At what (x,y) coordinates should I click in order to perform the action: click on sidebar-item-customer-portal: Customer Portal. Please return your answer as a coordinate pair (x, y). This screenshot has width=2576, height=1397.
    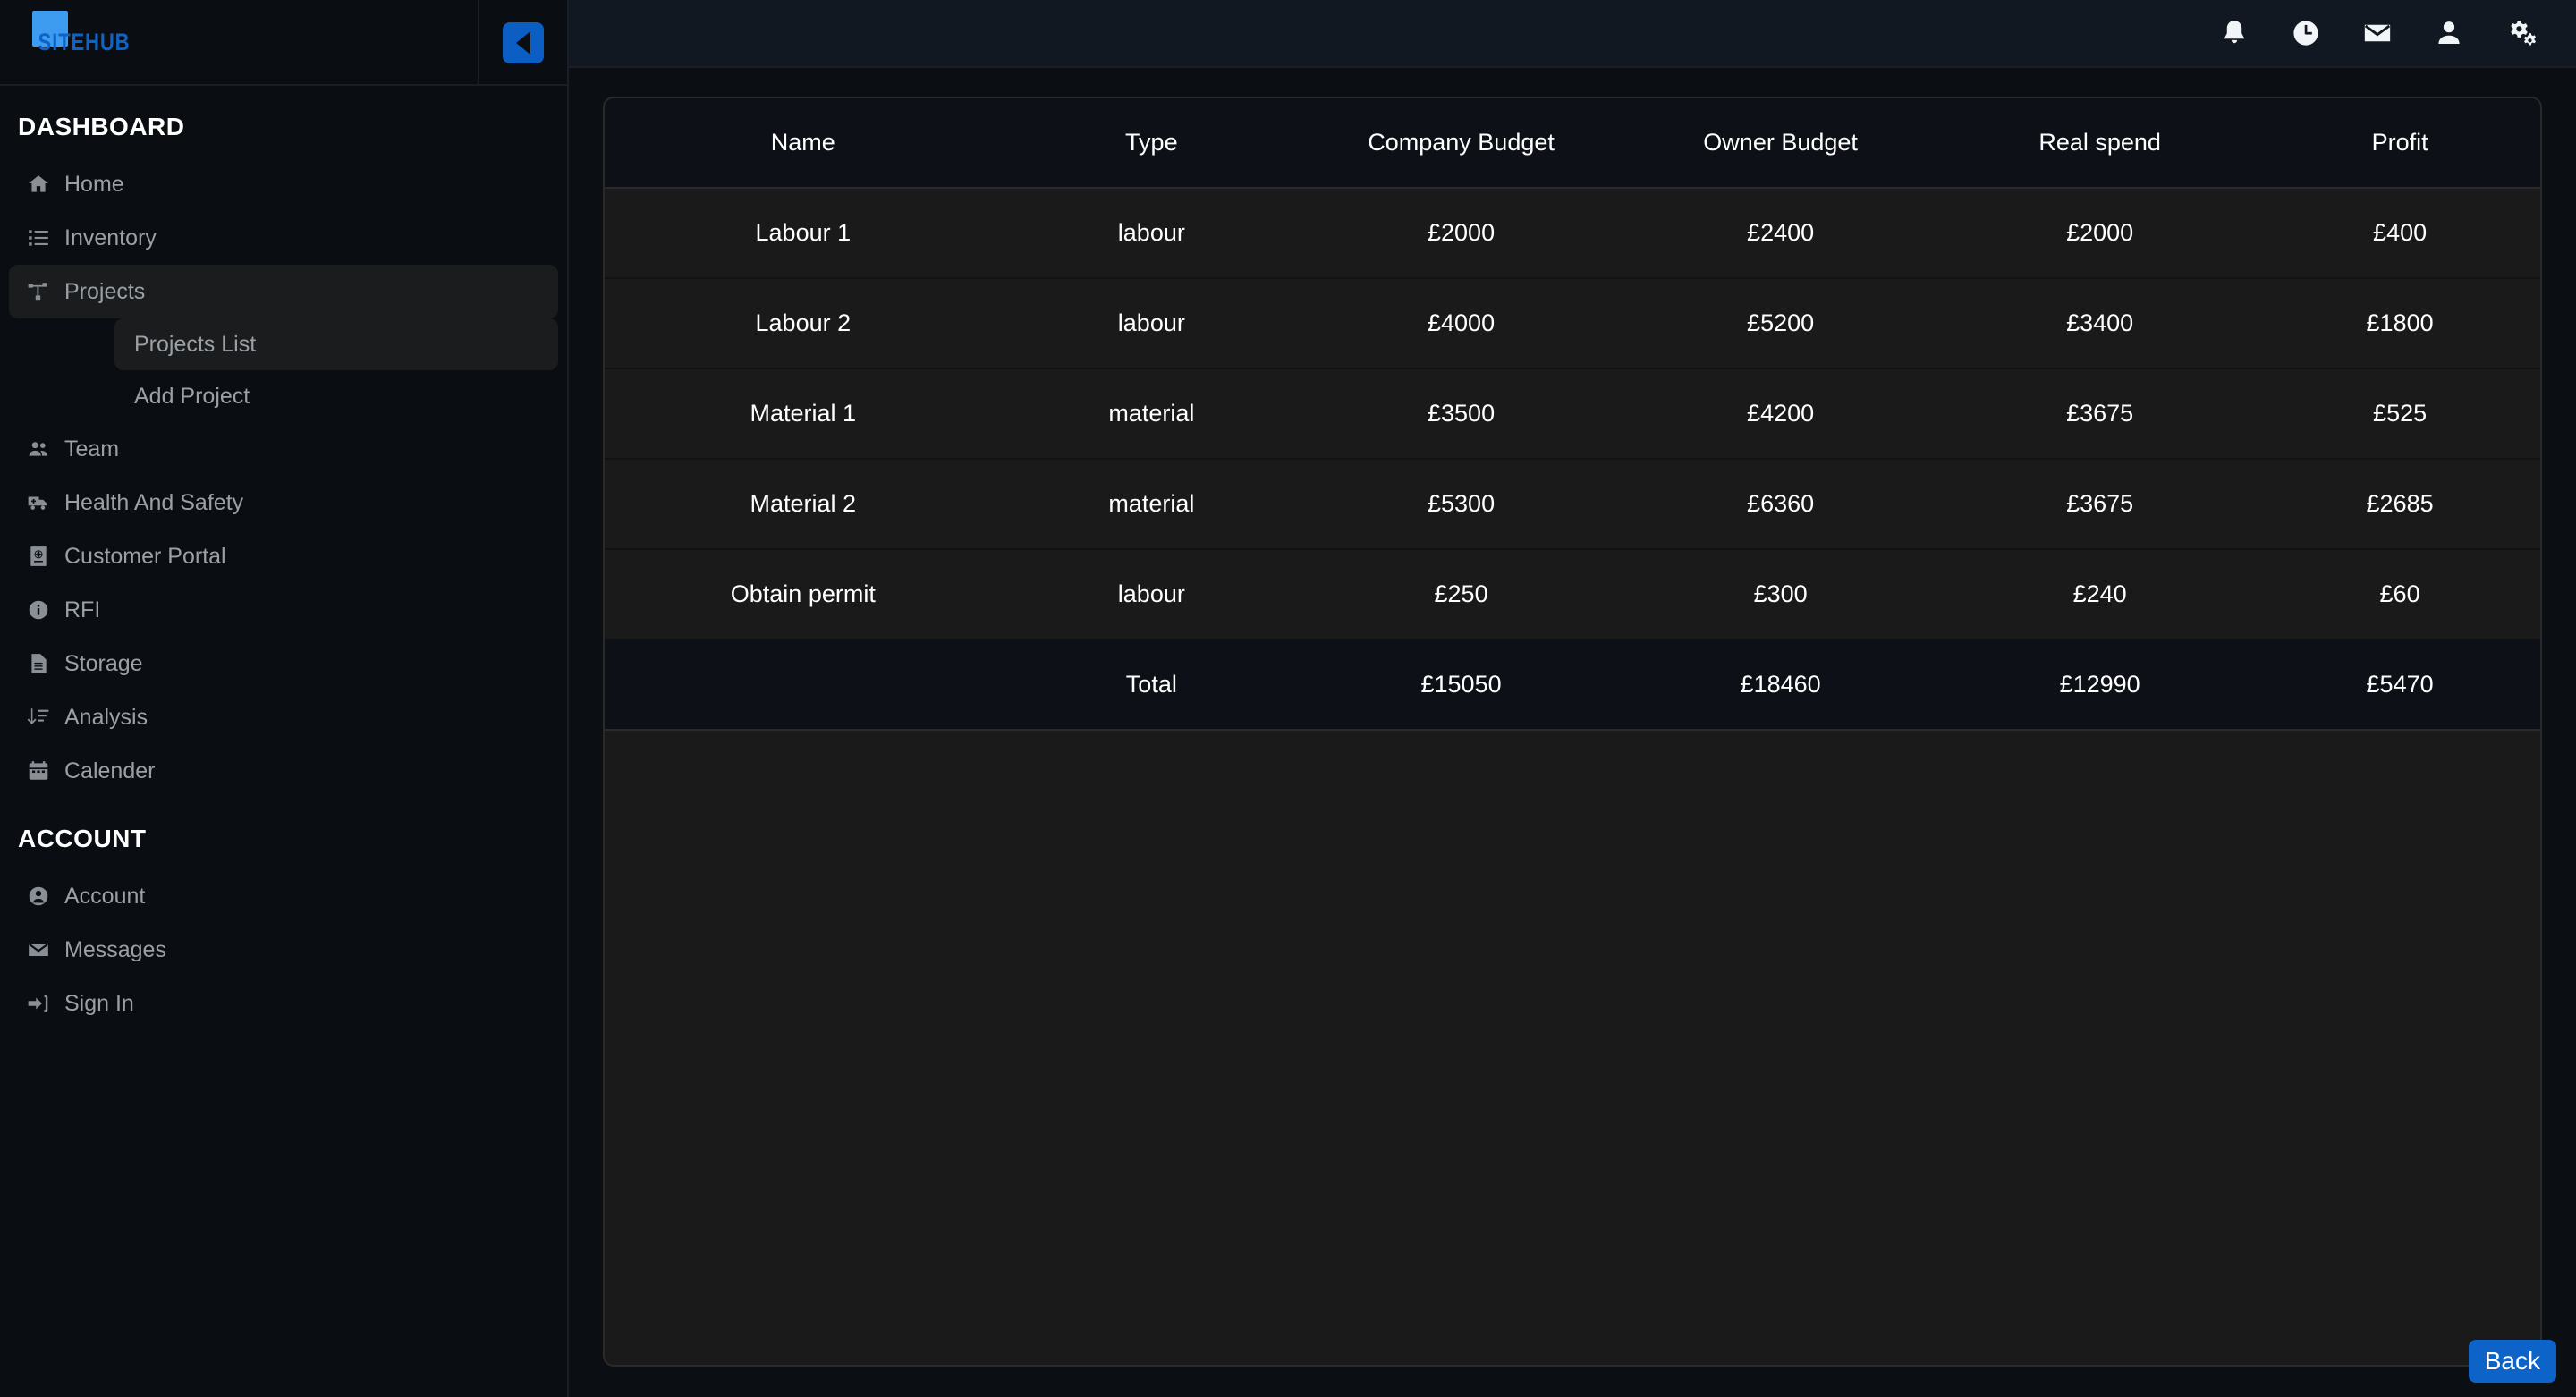
    Looking at the image, I should click on (283, 556).